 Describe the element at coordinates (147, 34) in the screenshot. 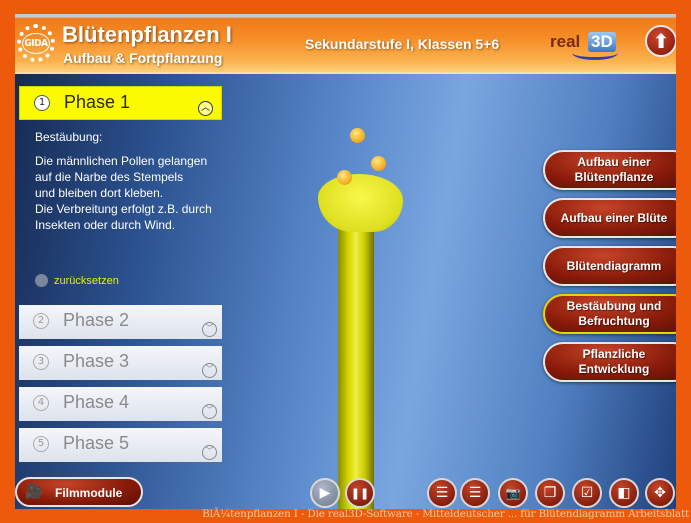

I see `app-title: Blütenpflanzen I` at that location.